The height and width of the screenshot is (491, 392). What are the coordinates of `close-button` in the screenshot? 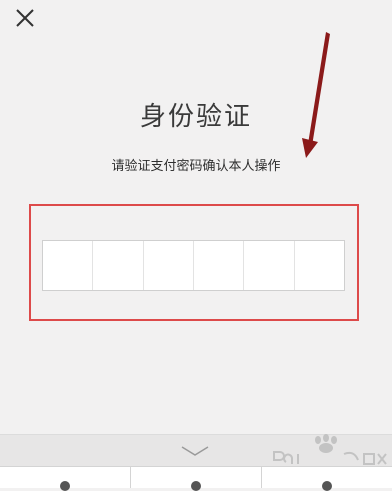 It's located at (25, 18).